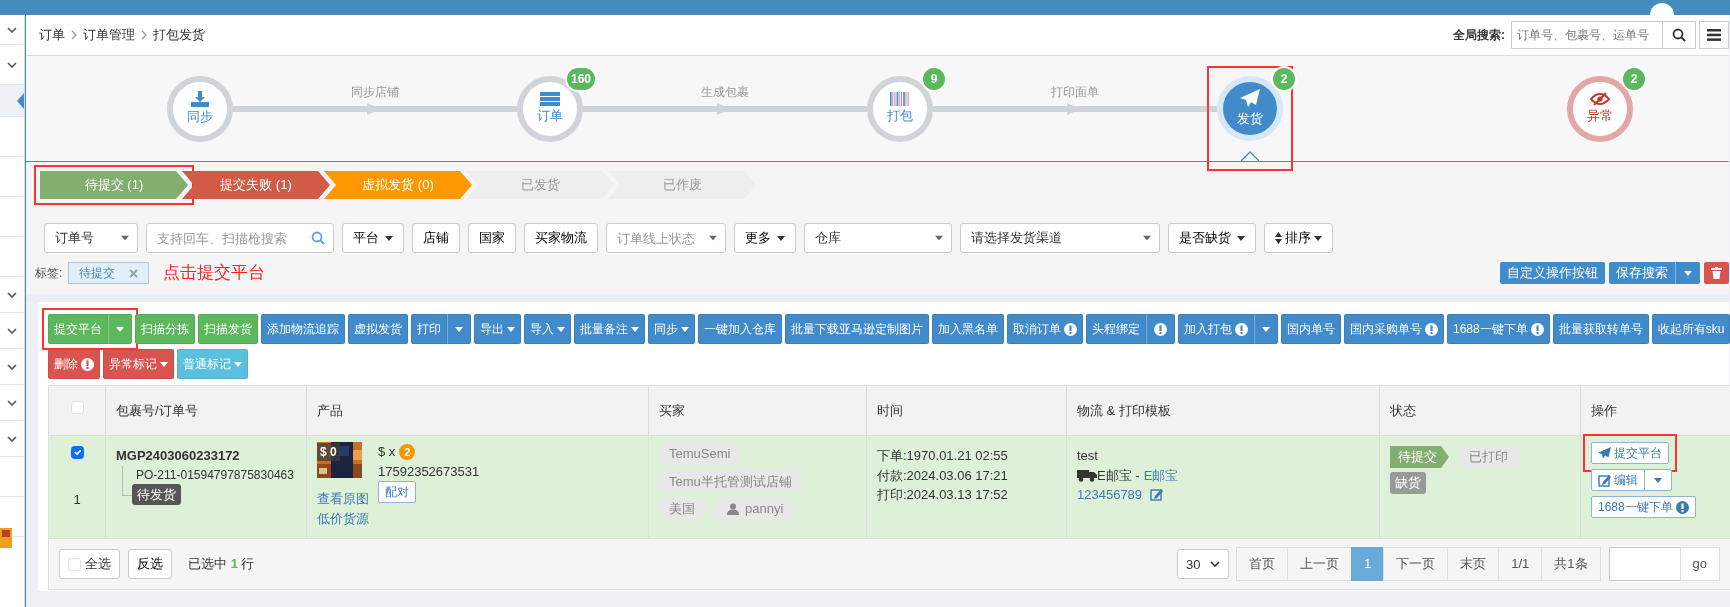  I want to click on tracking-link: 123456789, so click(1110, 495).